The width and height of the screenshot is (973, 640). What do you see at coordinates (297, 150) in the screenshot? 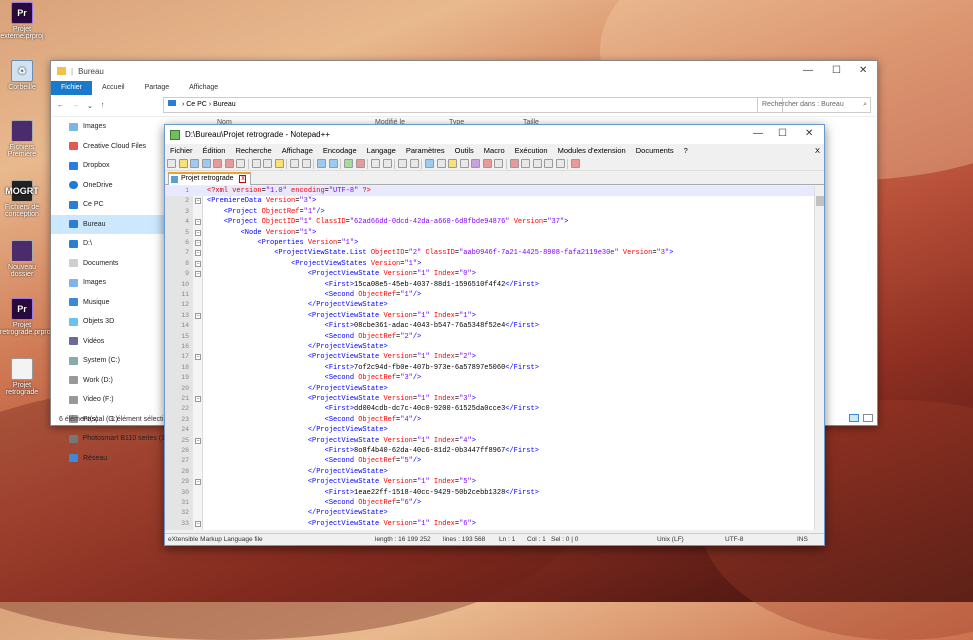
I see `menu-affichage: Affichage` at bounding box center [297, 150].